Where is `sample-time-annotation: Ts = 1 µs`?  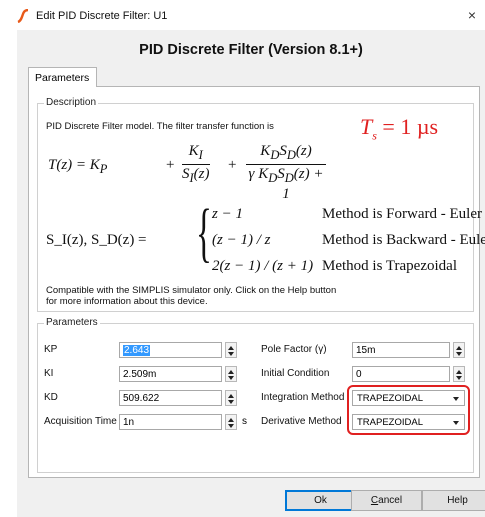 sample-time-annotation: Ts = 1 µs is located at coordinates (399, 128).